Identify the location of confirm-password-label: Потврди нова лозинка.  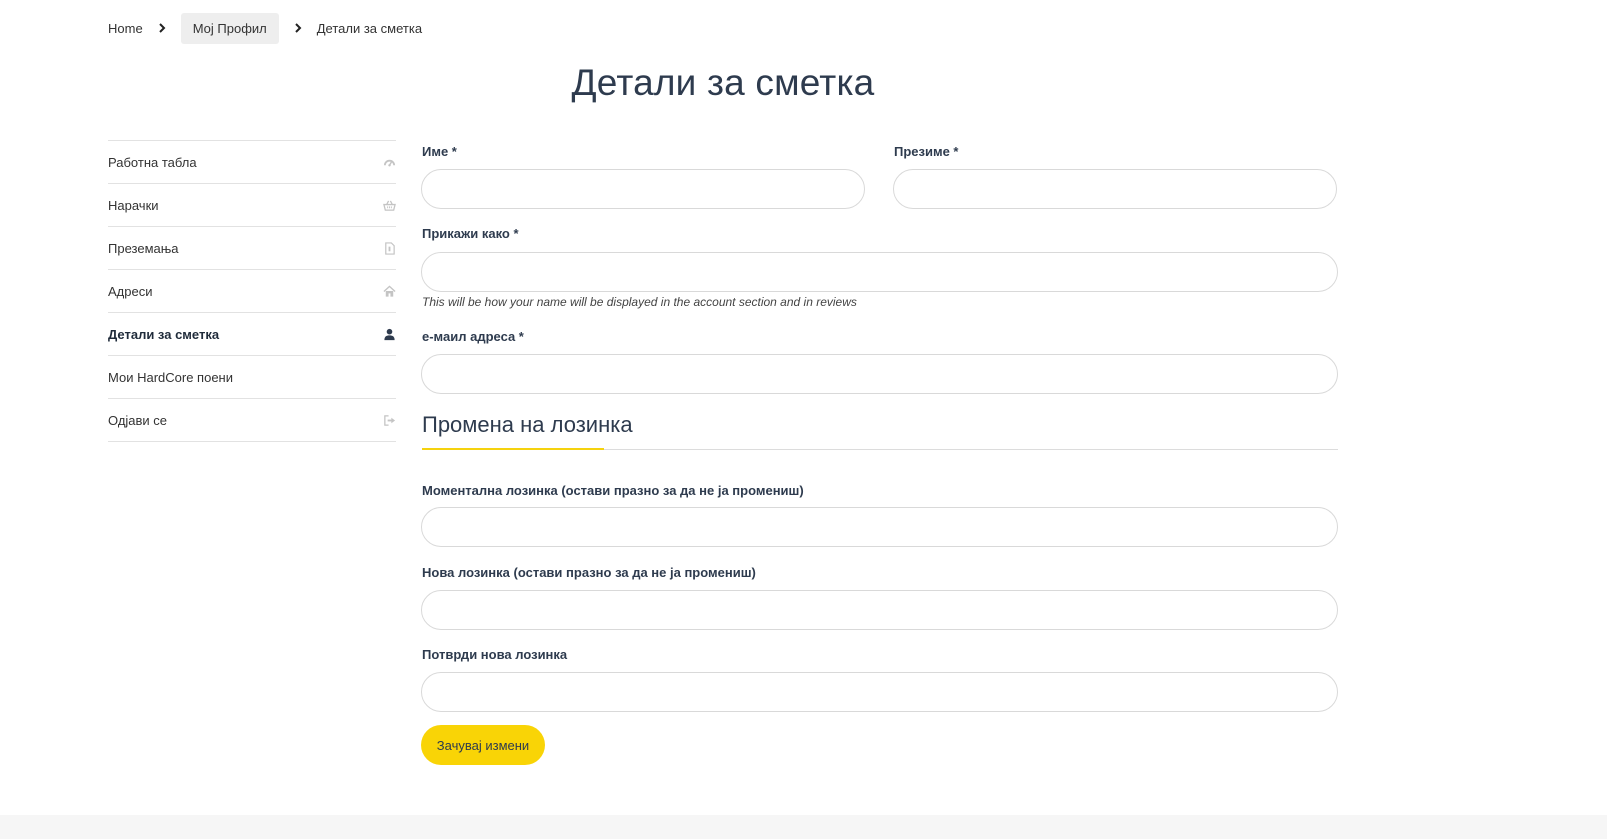
(495, 654).